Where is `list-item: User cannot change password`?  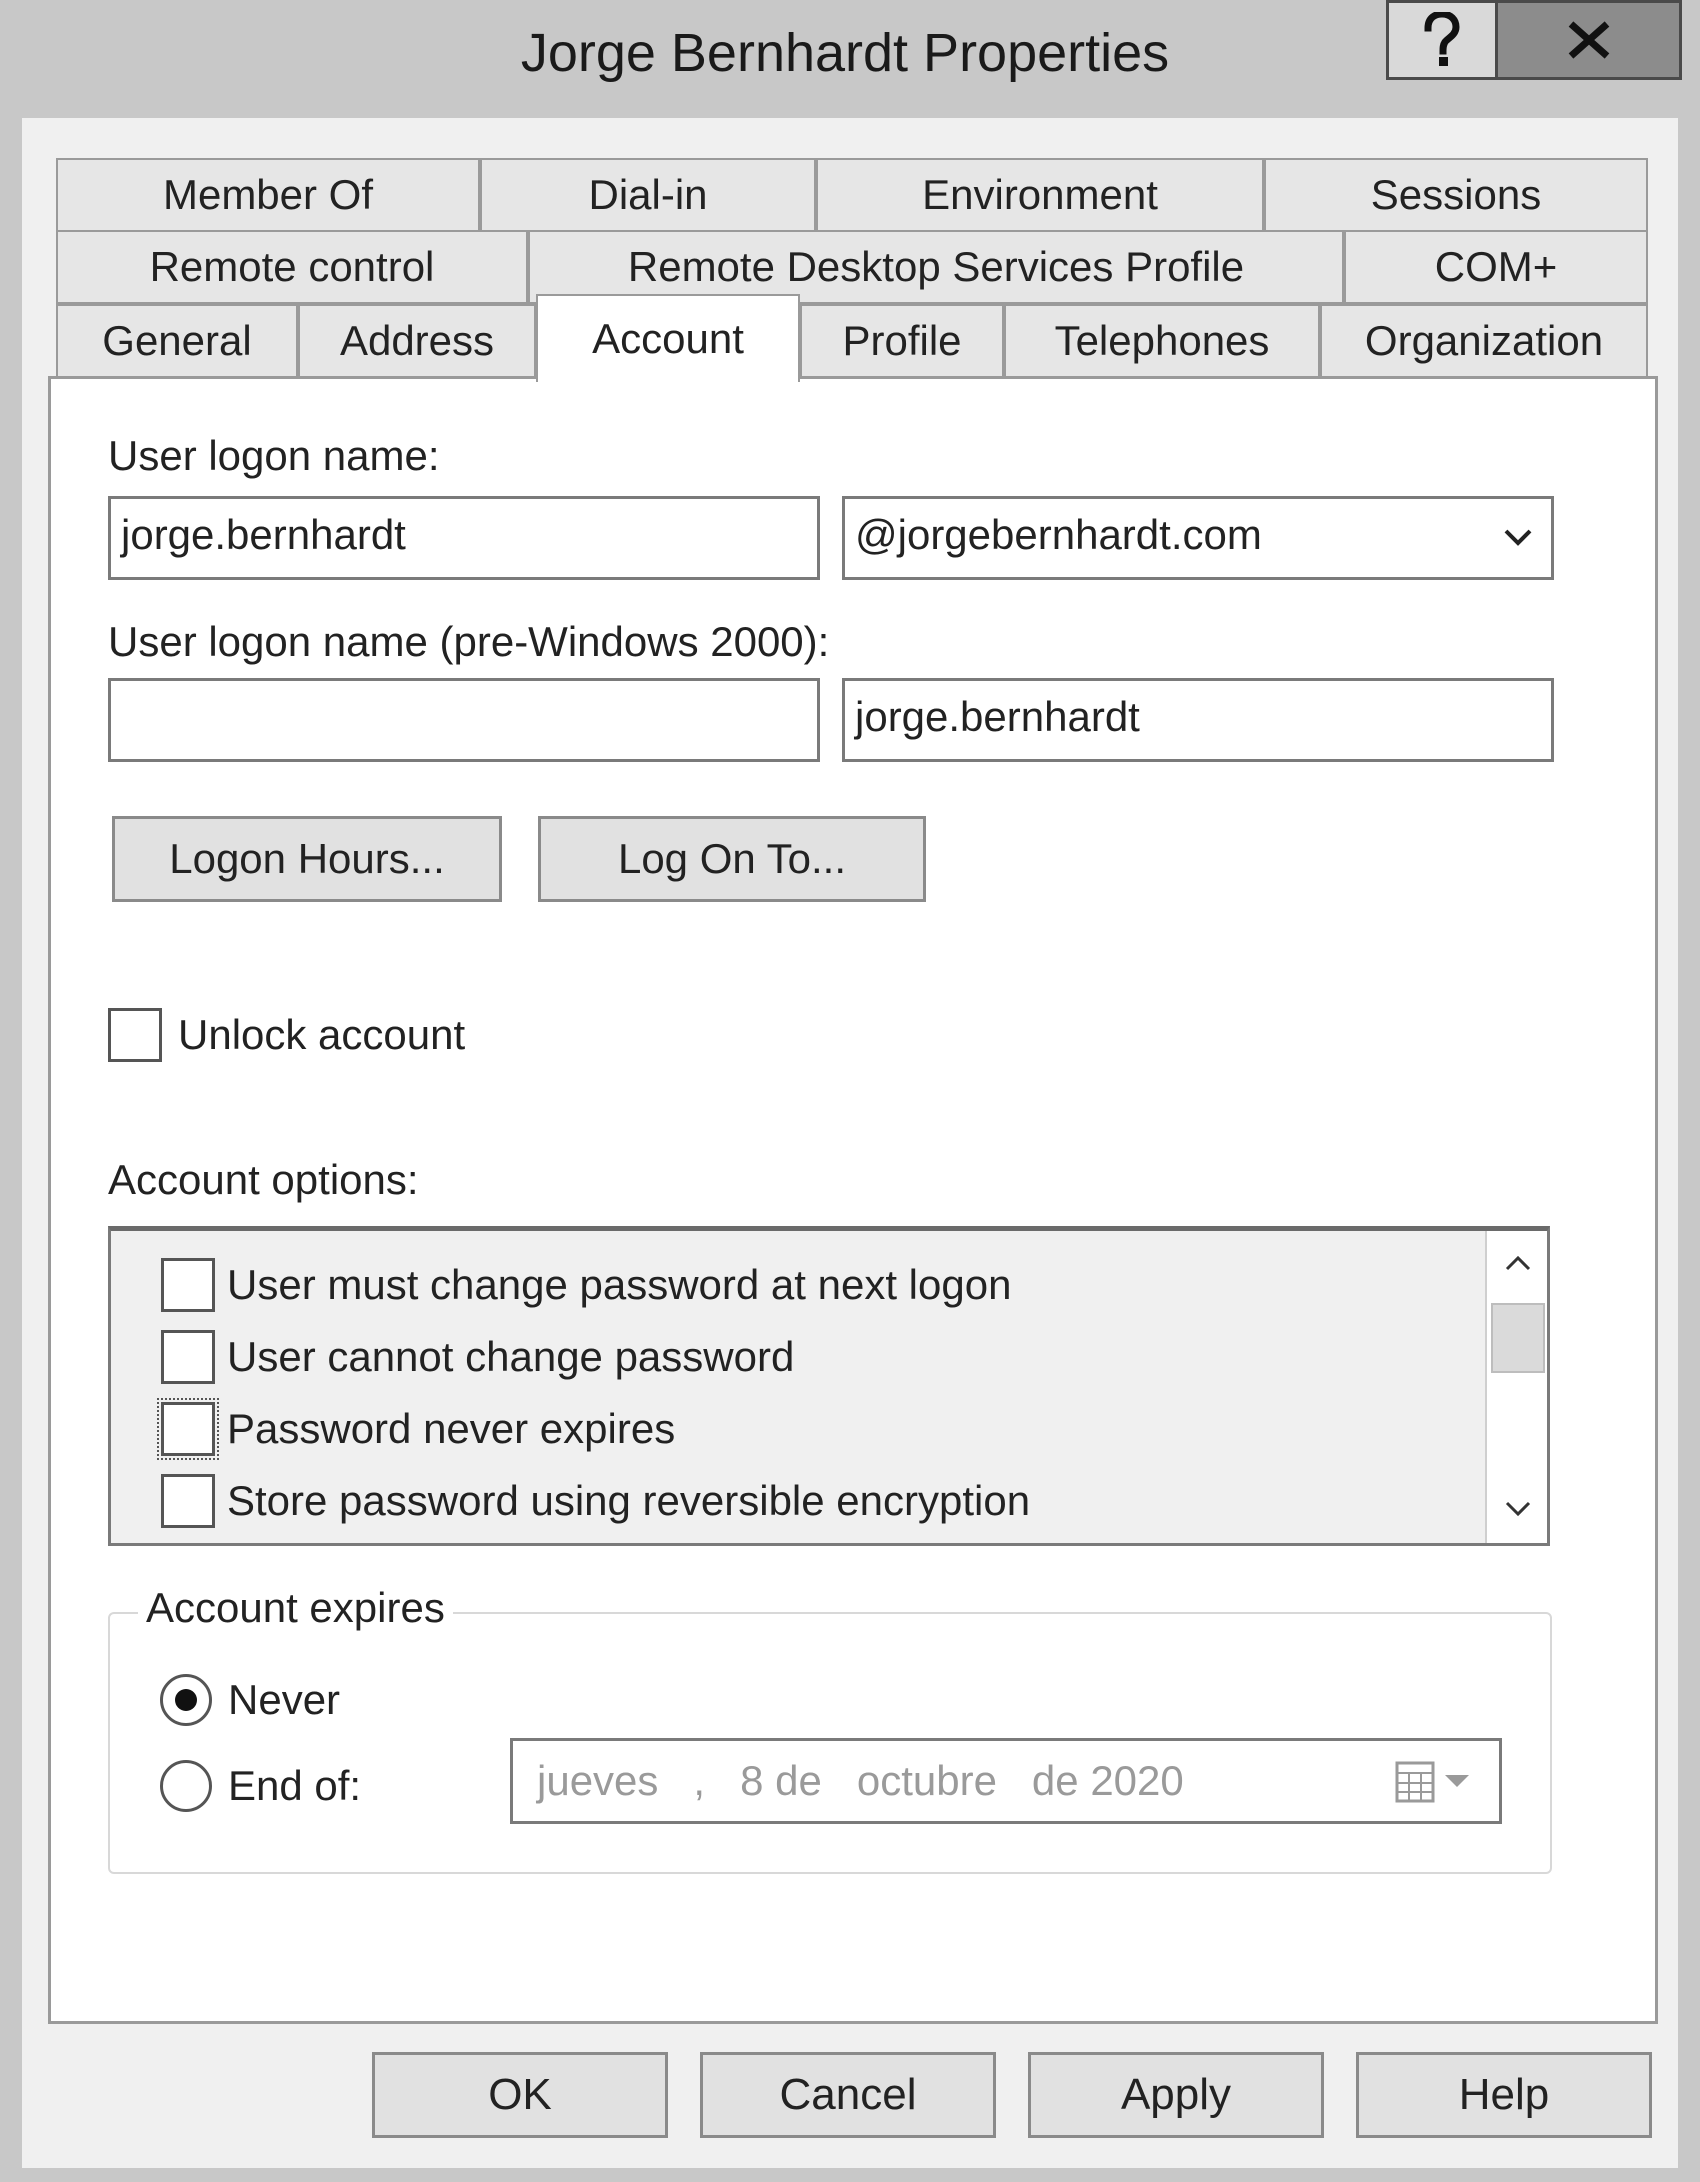
list-item: User cannot change password is located at coordinates (477, 1357).